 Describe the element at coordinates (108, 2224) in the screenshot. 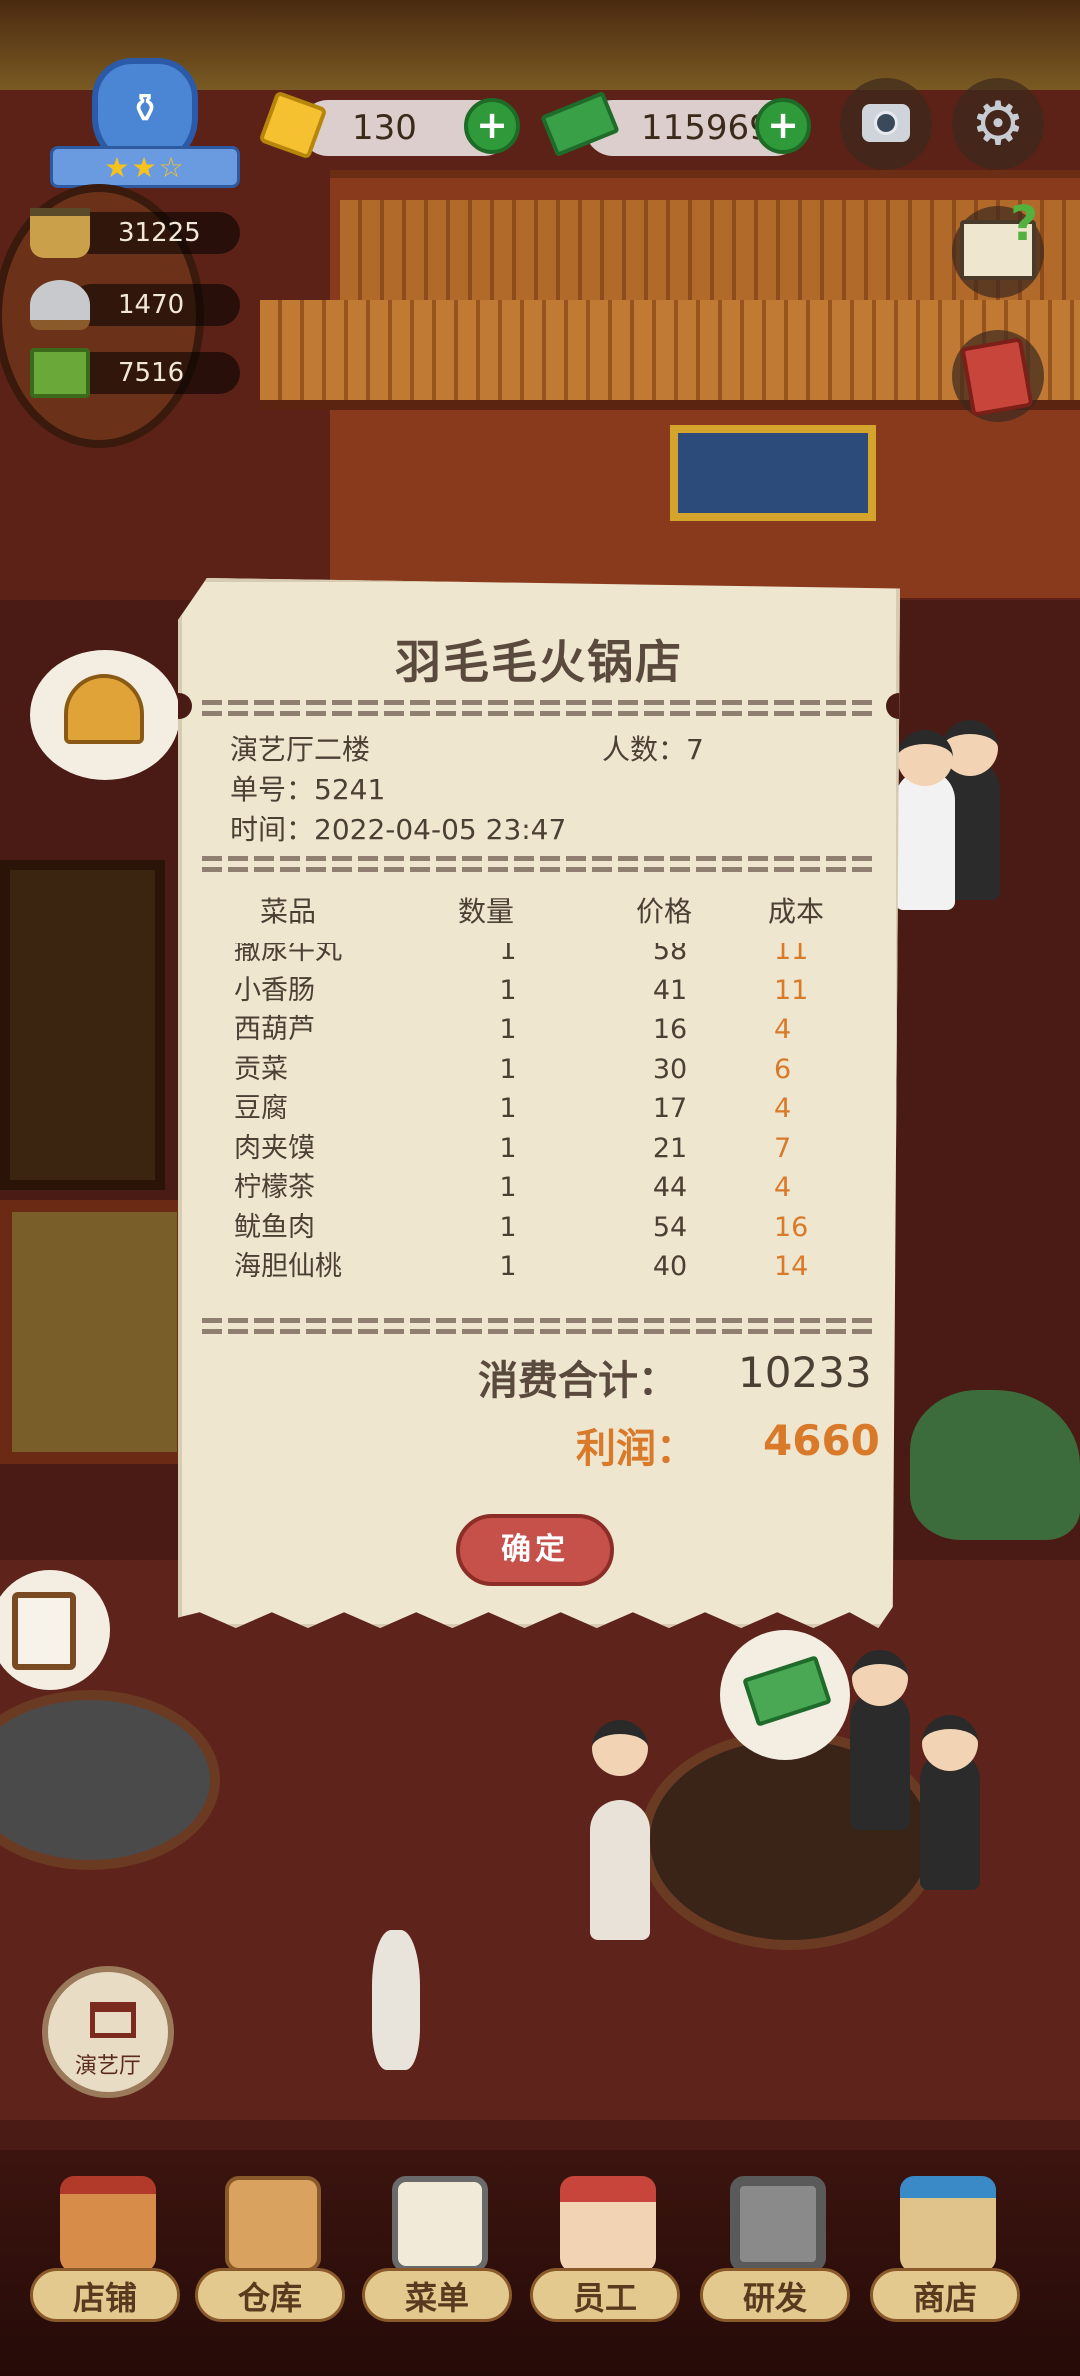

I see `storefront-icon` at that location.